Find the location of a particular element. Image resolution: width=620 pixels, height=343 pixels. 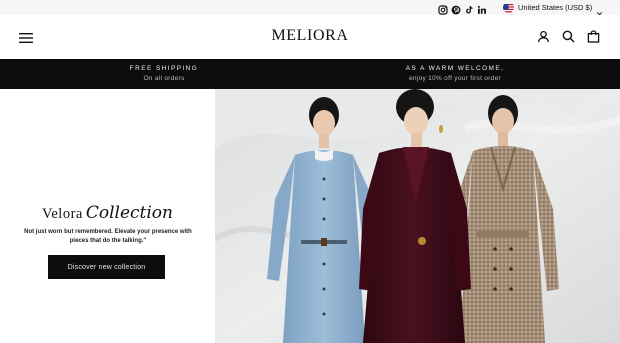

announcement-title: AS A WARM WELCOME, is located at coordinates (455, 68).